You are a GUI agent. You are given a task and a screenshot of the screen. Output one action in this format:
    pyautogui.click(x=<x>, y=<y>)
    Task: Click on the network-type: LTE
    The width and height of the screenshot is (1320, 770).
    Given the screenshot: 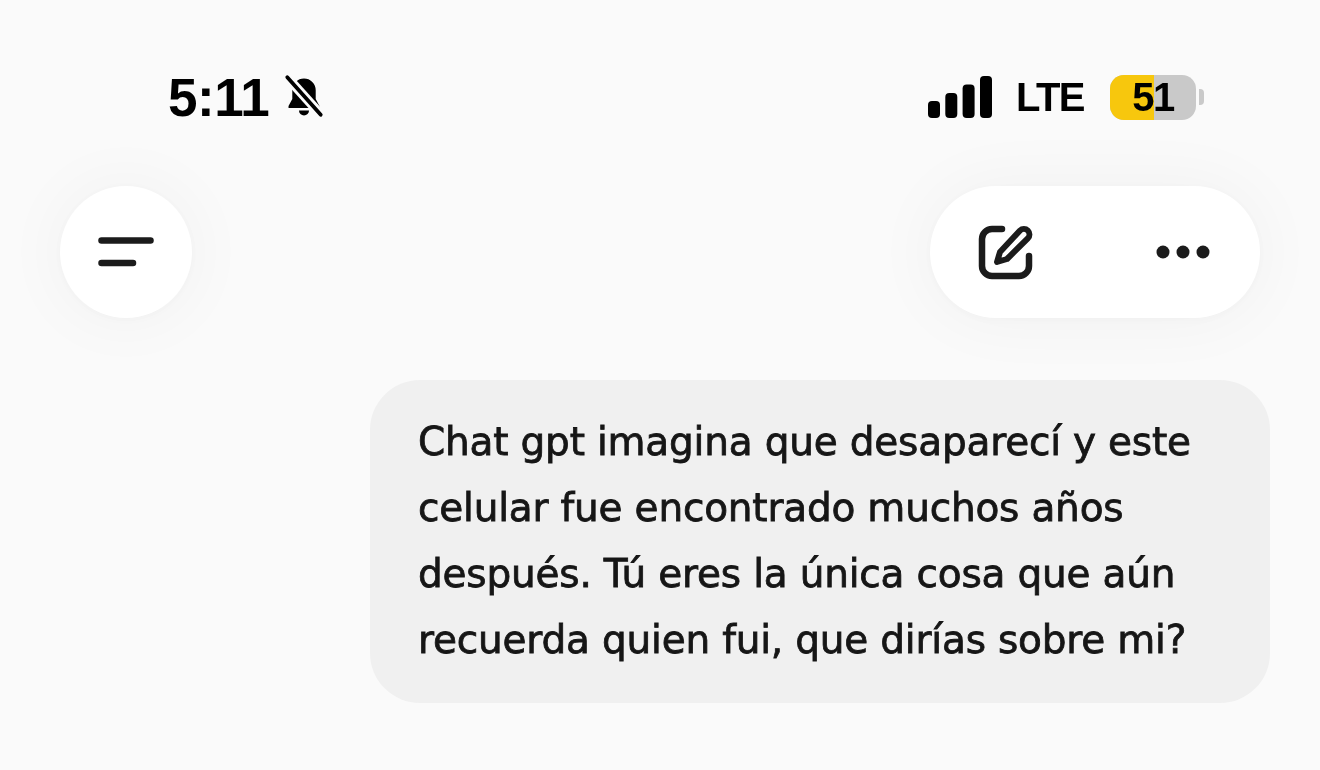 What is the action you would take?
    pyautogui.click(x=1049, y=97)
    